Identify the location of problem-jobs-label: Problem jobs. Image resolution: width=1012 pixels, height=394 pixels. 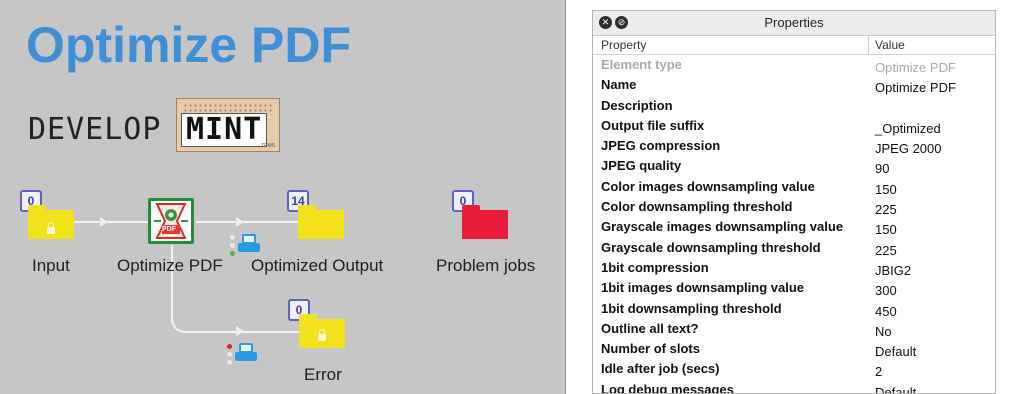
(486, 265).